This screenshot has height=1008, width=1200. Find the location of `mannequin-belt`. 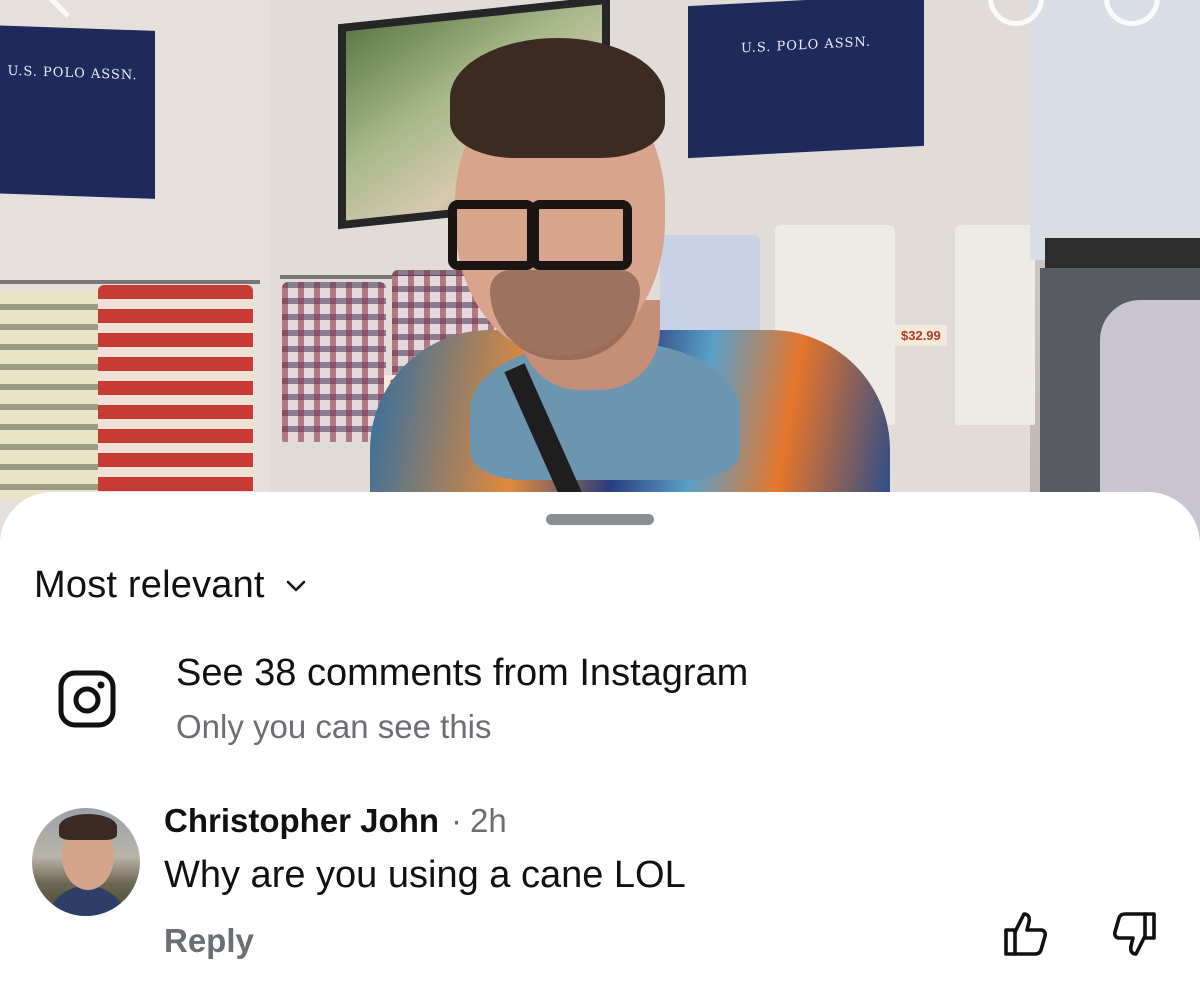

mannequin-belt is located at coordinates (1122, 253).